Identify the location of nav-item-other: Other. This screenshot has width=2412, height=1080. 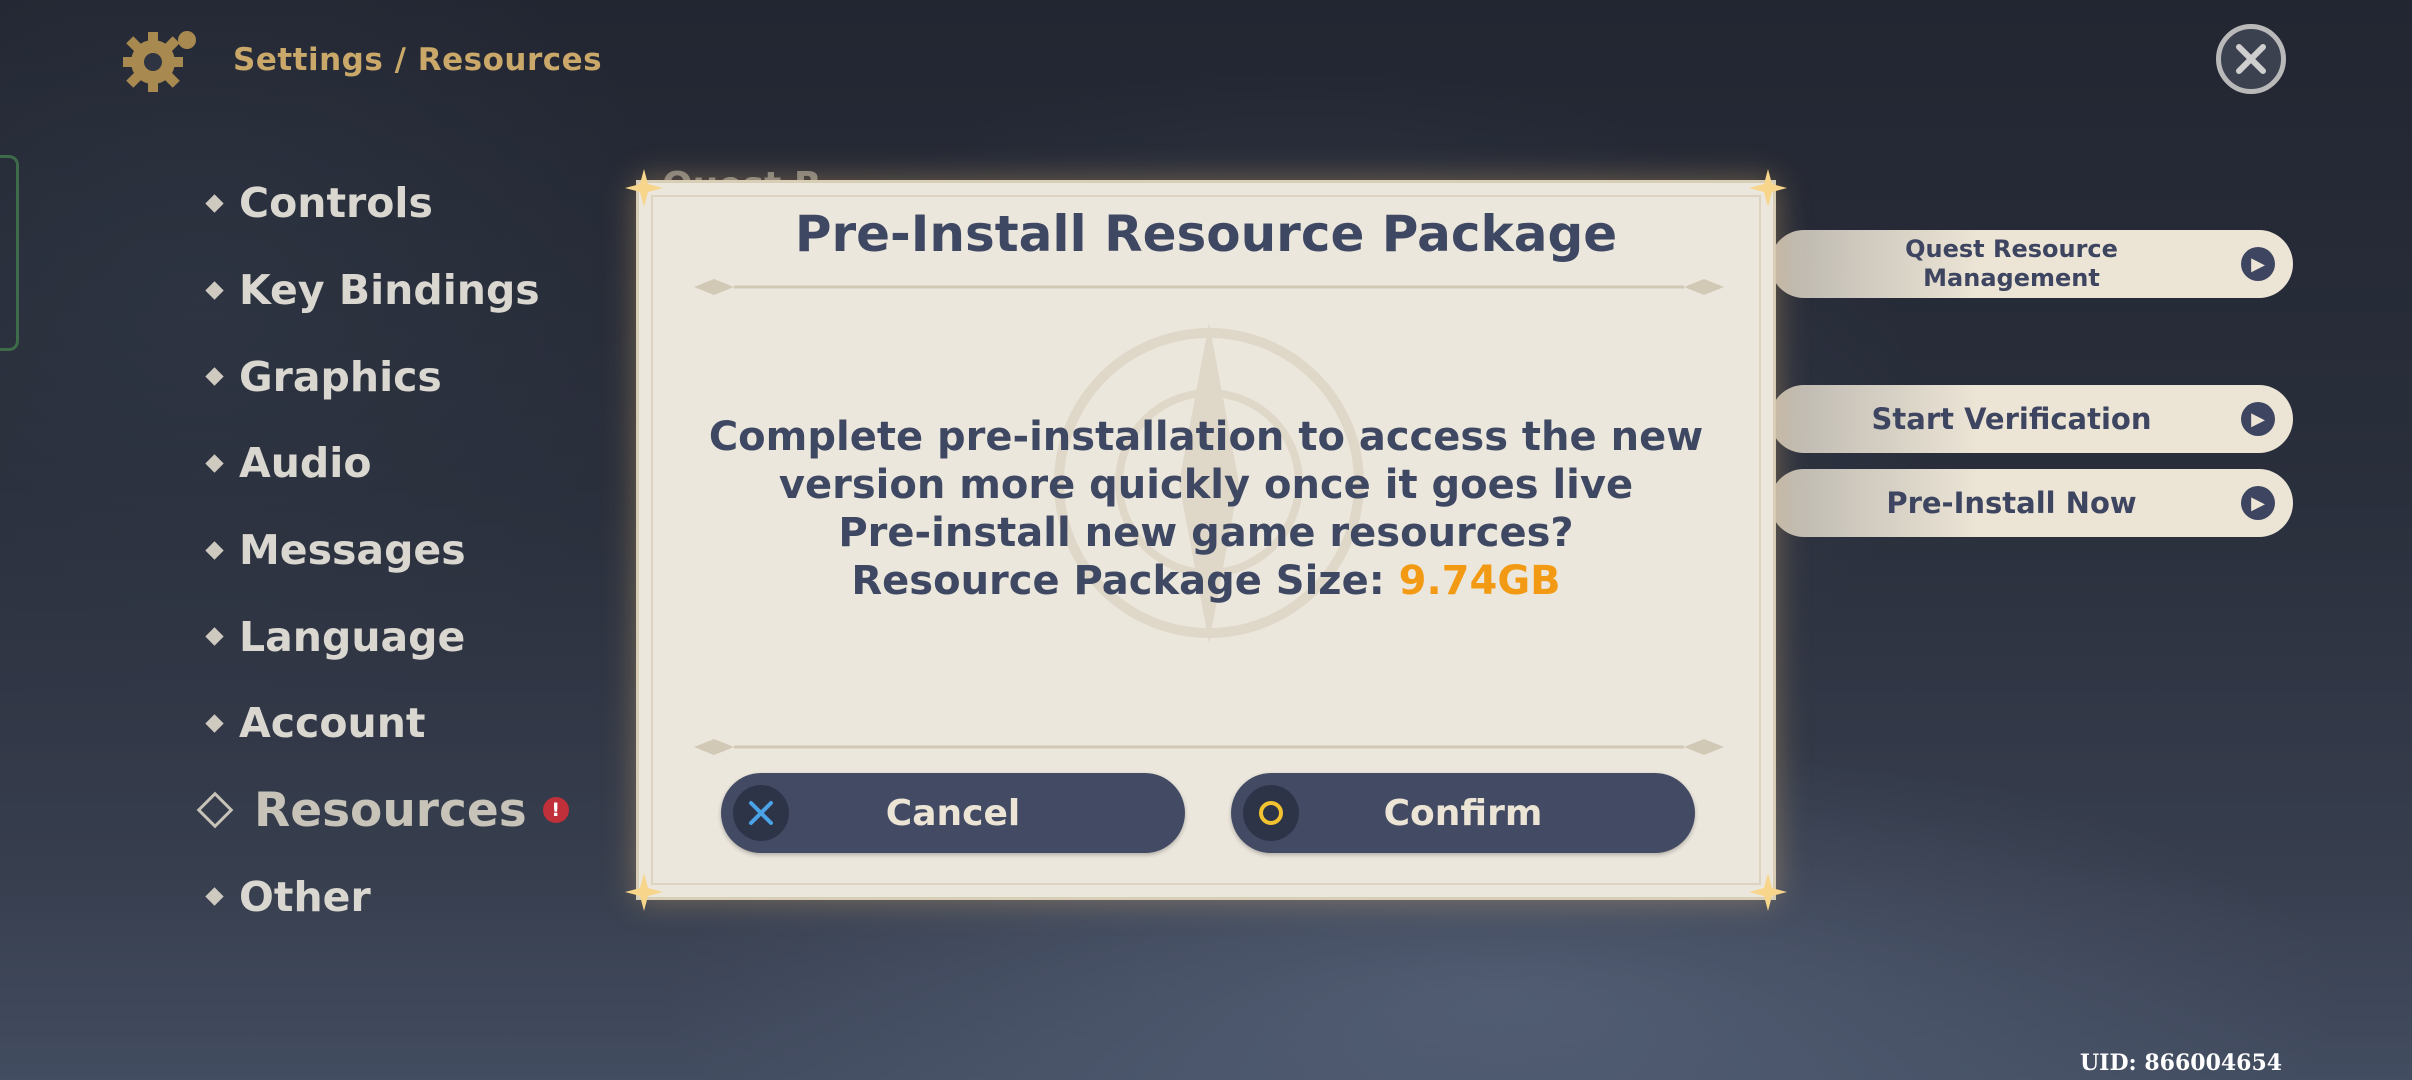
(387, 897).